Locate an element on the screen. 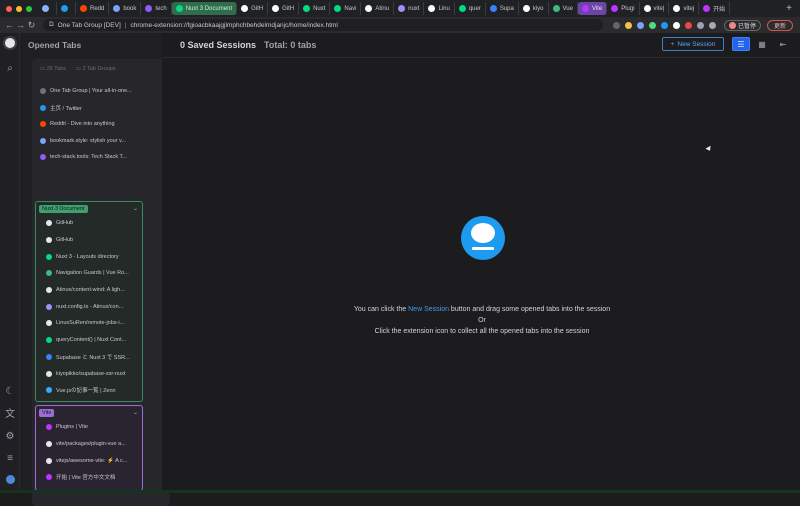 The width and height of the screenshot is (800, 506). gear-icon: ⚙ is located at coordinates (10, 437).